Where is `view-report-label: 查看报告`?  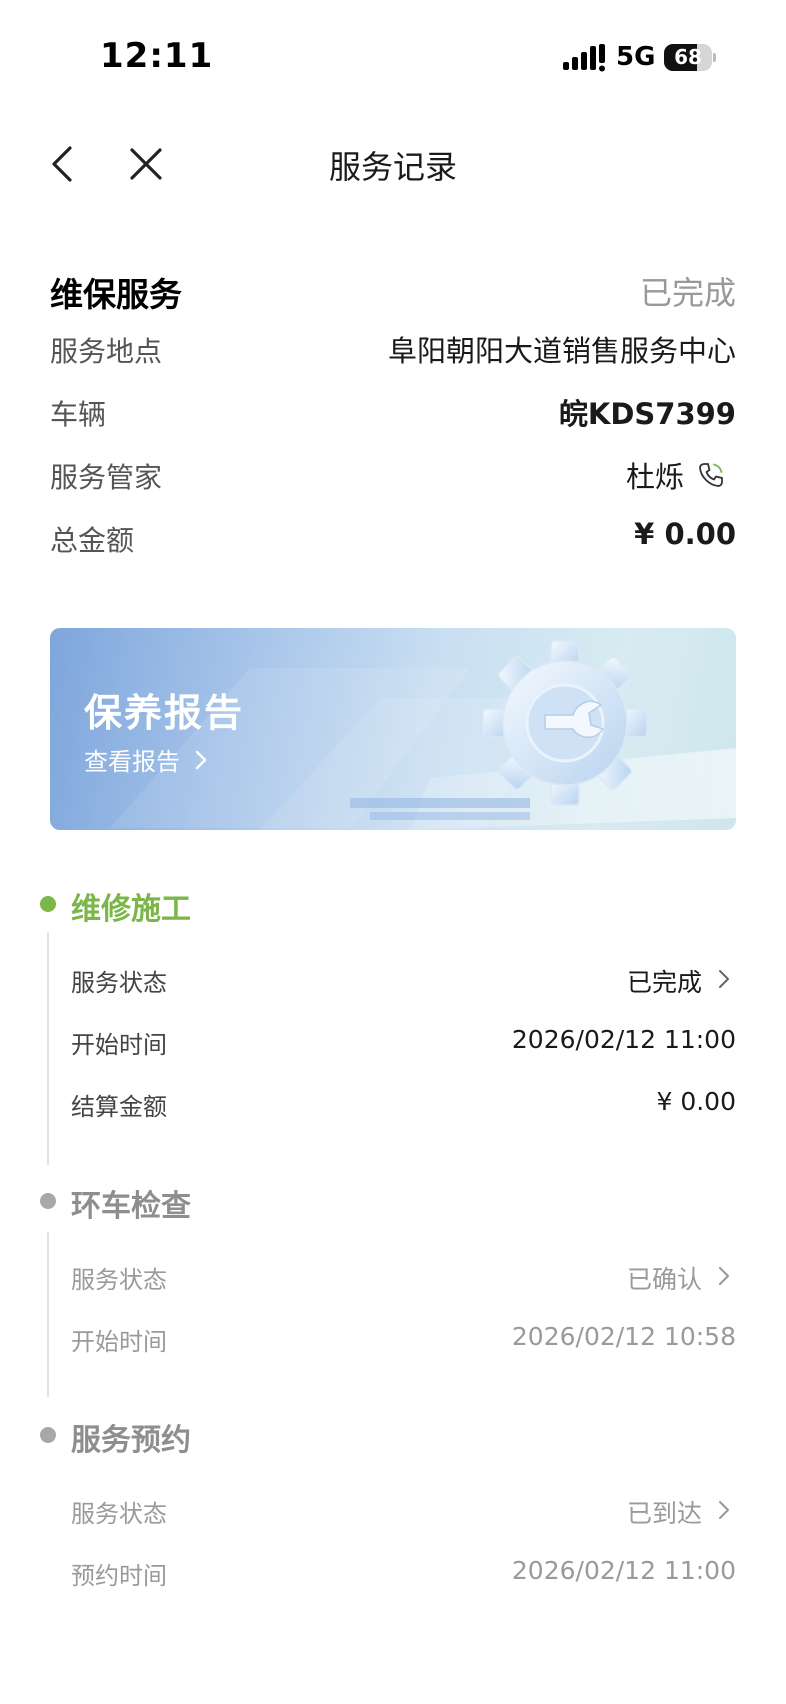
view-report-label: 查看报告 is located at coordinates (132, 762).